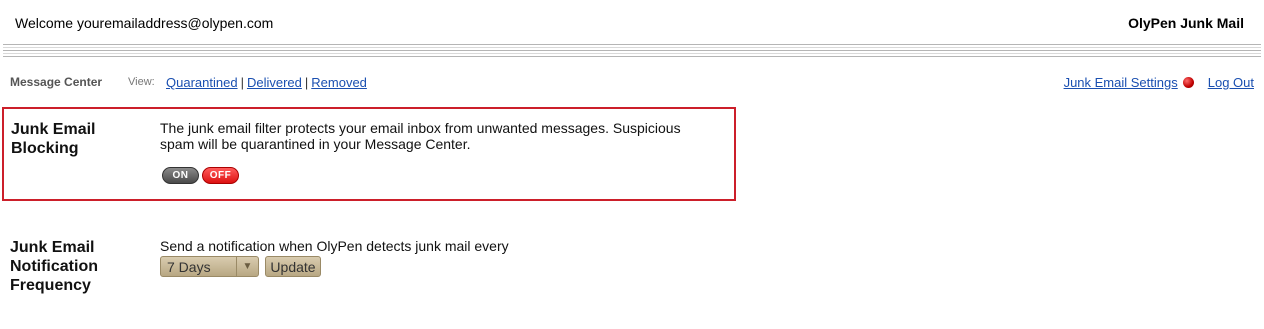  What do you see at coordinates (220, 175) in the screenshot?
I see `toggle-off-button: OFF` at bounding box center [220, 175].